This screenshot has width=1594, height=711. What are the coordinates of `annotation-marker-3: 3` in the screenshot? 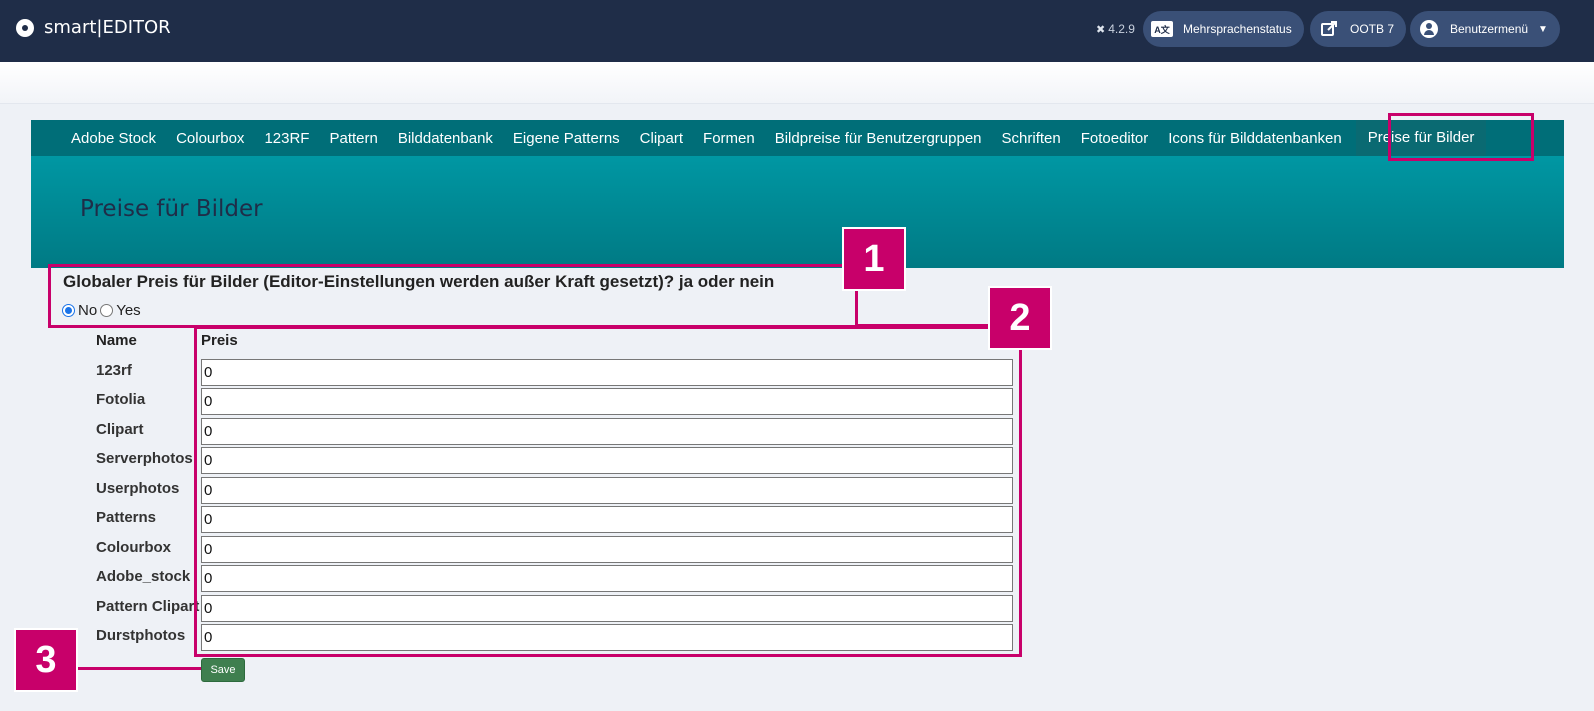 It's located at (46, 660).